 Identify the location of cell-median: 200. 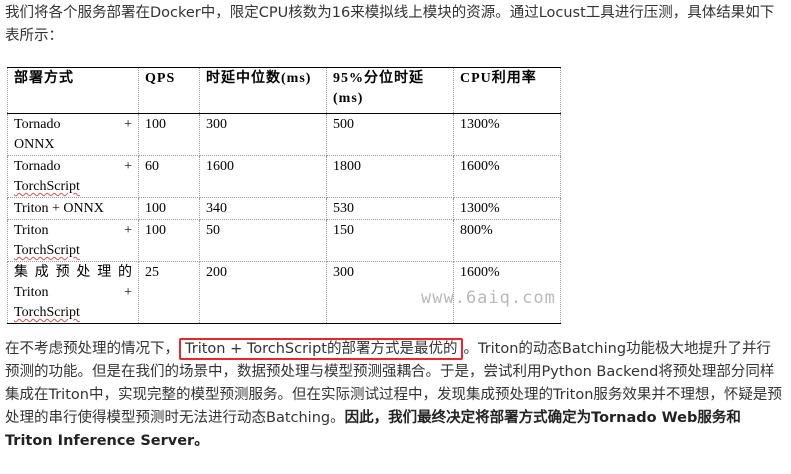
(263, 292).